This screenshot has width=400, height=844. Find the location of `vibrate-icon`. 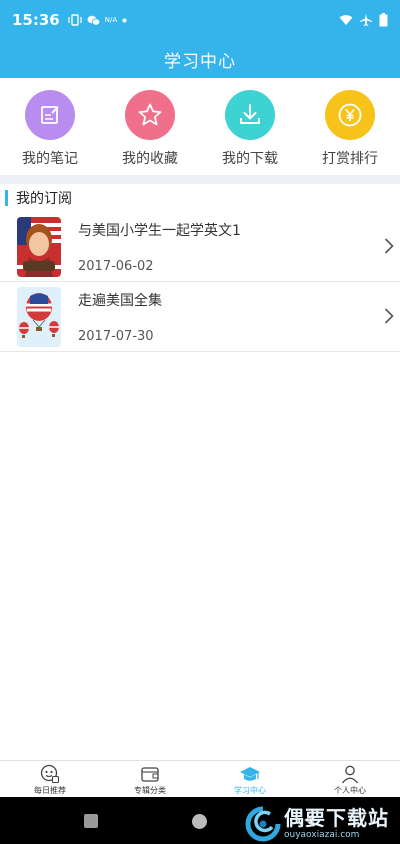

vibrate-icon is located at coordinates (75, 20).